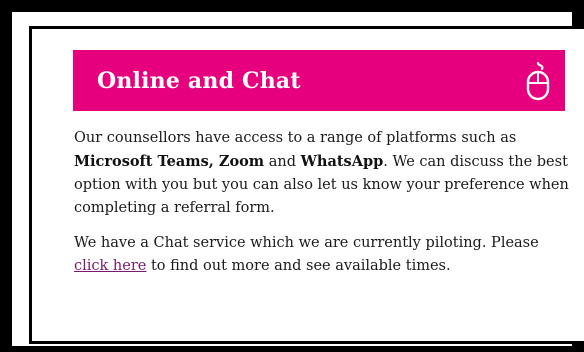  I want to click on computer-mouse-icon, so click(538, 81).